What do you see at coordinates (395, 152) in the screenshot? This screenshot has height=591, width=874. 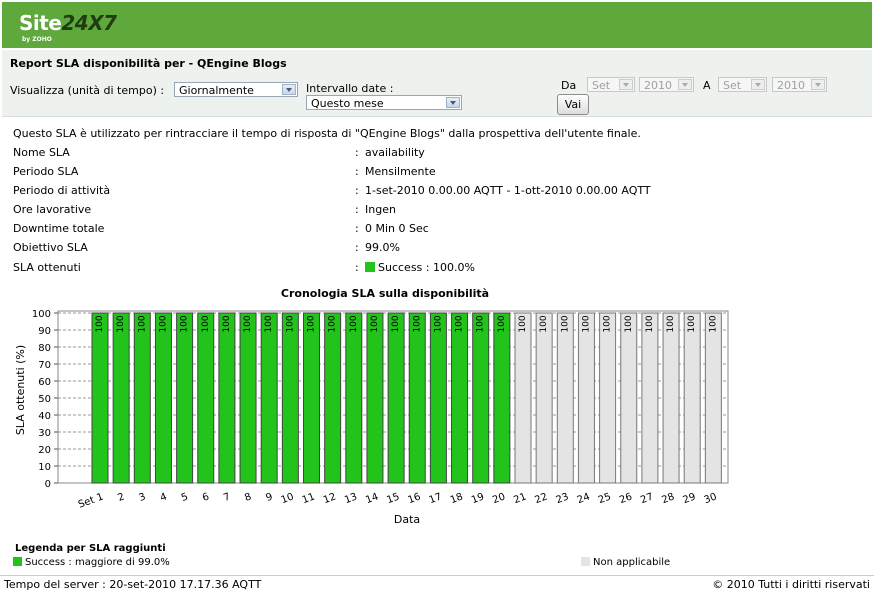 I see `sla-name-value: availability` at bounding box center [395, 152].